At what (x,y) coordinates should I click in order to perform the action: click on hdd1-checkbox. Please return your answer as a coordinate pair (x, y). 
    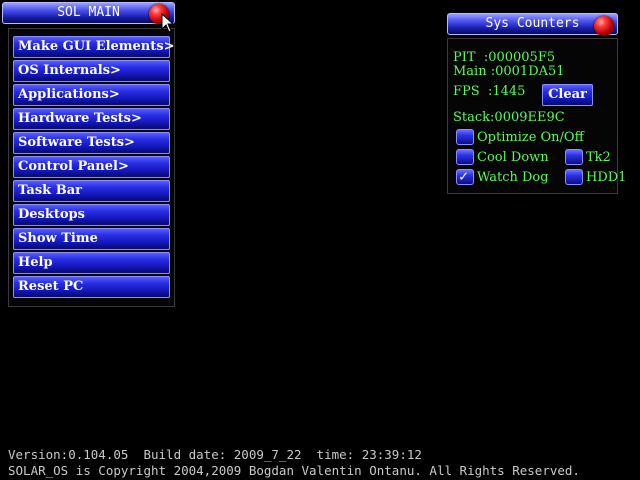
    Looking at the image, I should click on (574, 177).